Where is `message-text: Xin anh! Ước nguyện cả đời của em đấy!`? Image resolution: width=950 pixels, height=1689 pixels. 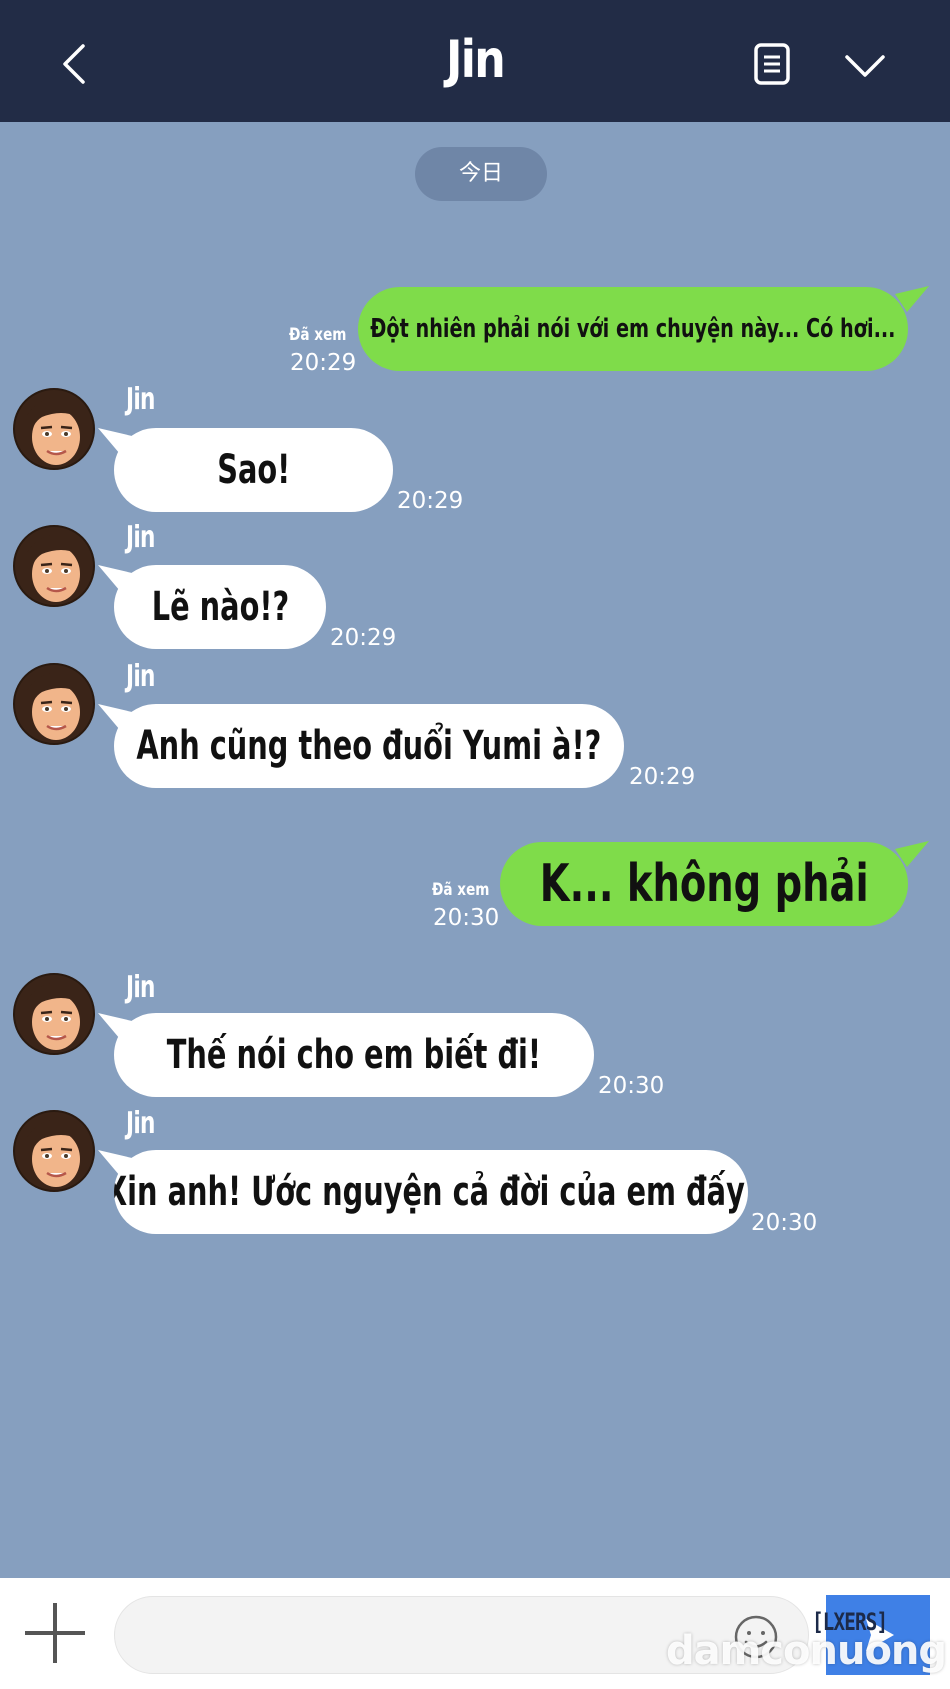 message-text: Xin anh! Ước nguyện cả đời của em đấy! is located at coordinates (431, 1192).